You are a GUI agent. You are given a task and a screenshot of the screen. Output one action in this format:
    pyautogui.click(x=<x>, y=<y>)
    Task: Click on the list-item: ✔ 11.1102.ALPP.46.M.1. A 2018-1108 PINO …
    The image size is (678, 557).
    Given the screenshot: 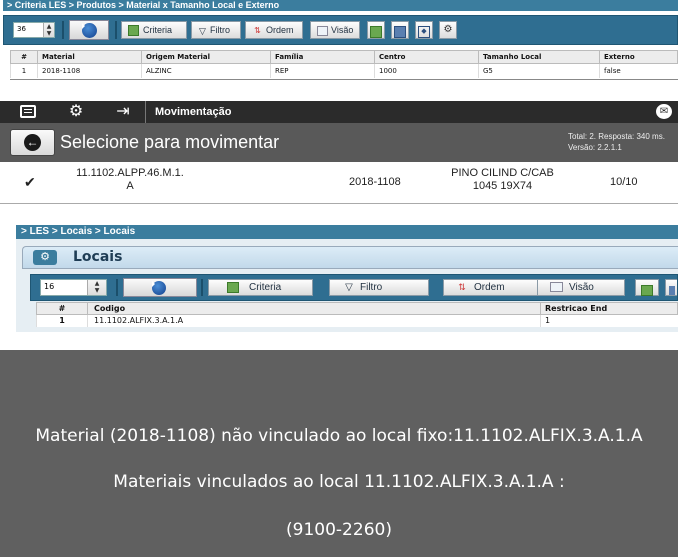 What is the action you would take?
    pyautogui.click(x=339, y=183)
    